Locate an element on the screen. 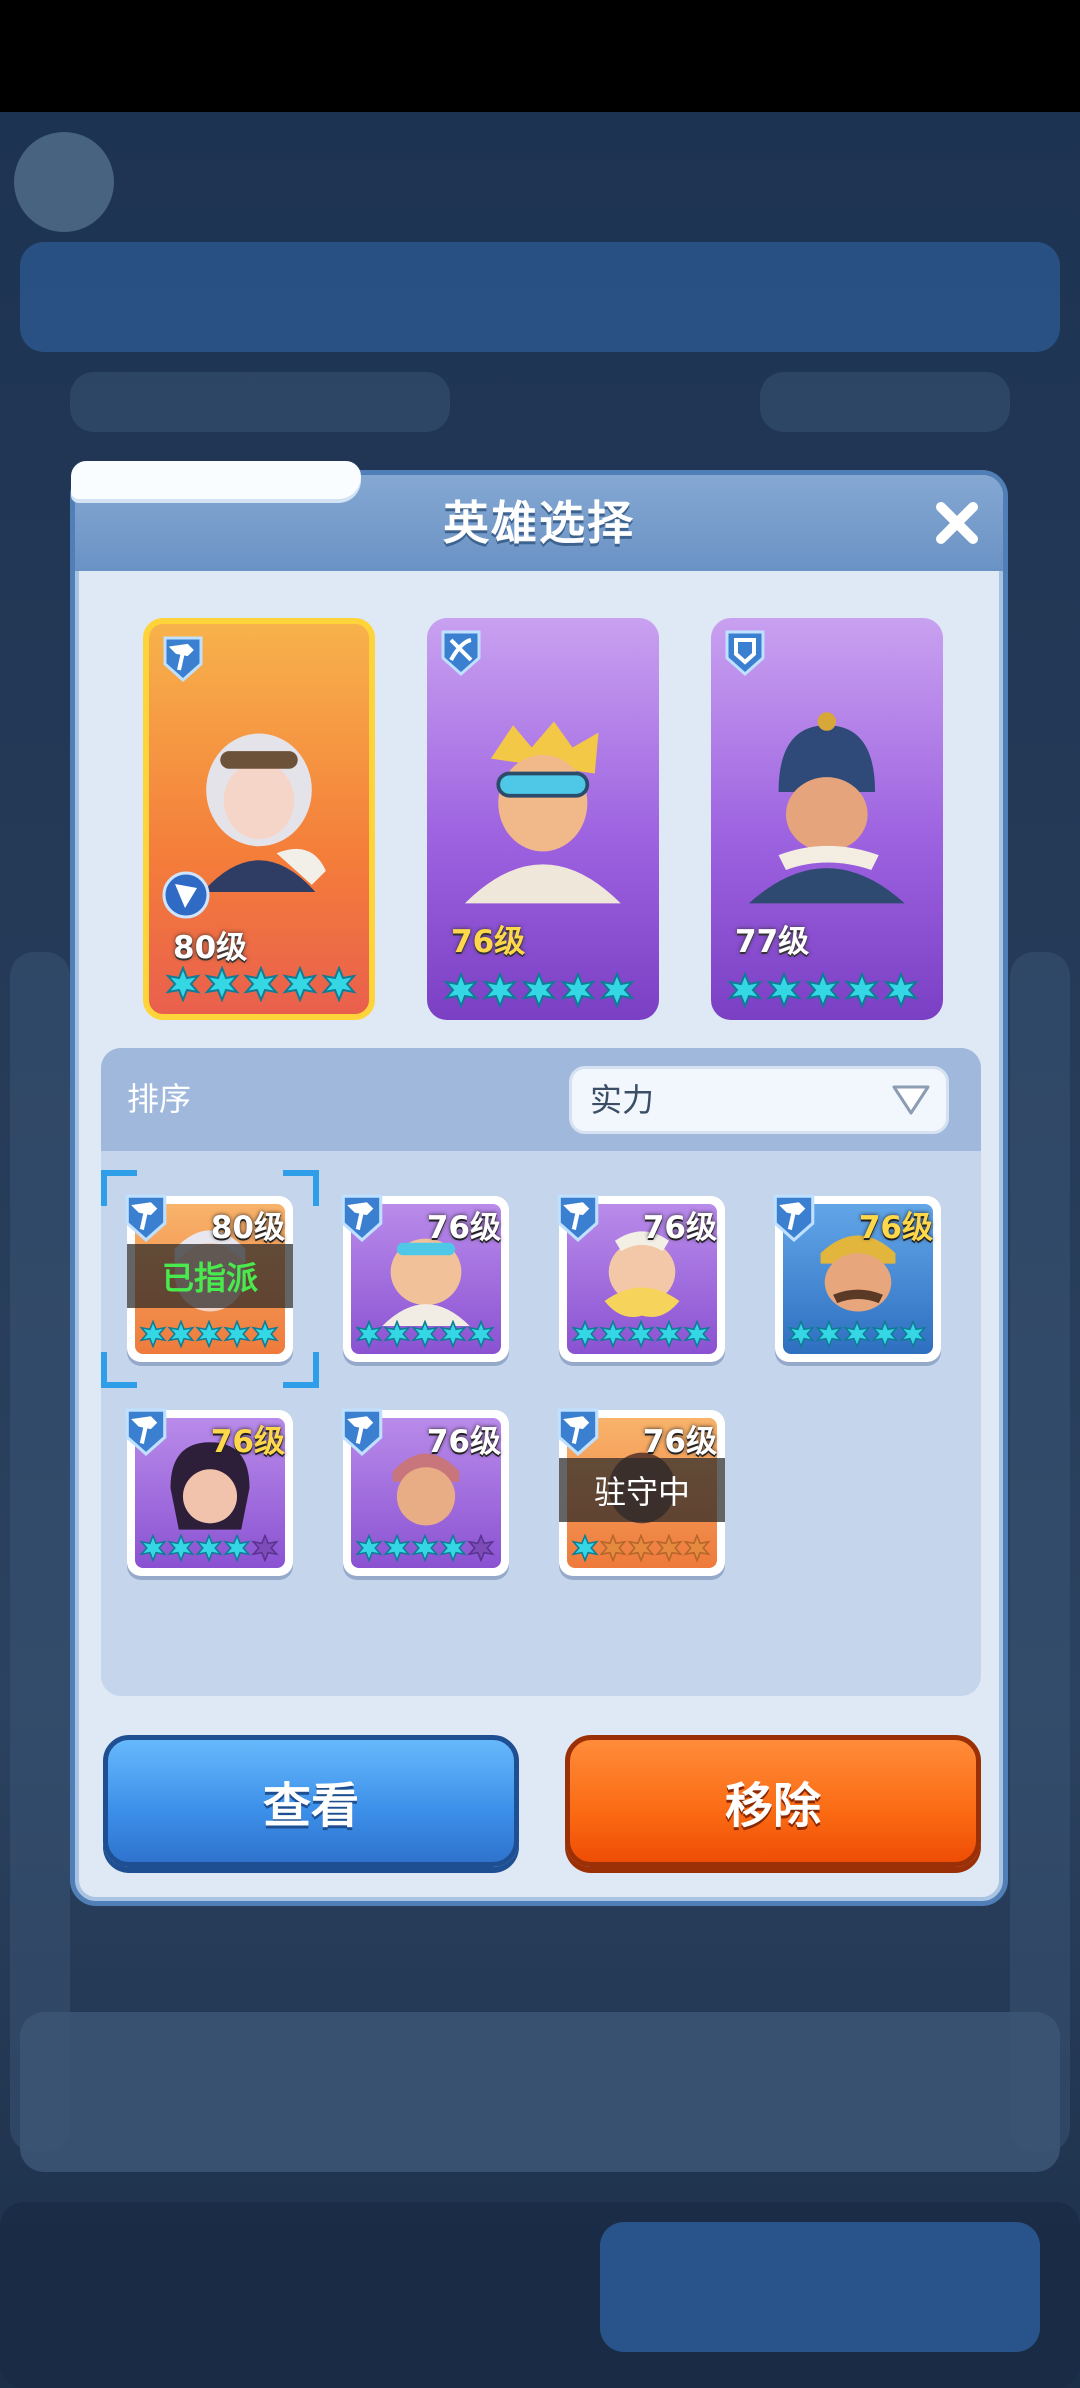 The height and width of the screenshot is (2388, 1080). roster-slot: 驻守中 76级 is located at coordinates (641, 1492).